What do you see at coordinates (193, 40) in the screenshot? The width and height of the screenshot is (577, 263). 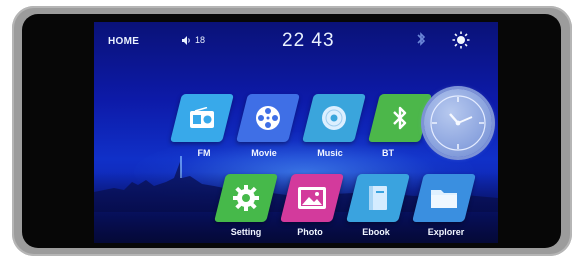 I see `volume-indicator: 18` at bounding box center [193, 40].